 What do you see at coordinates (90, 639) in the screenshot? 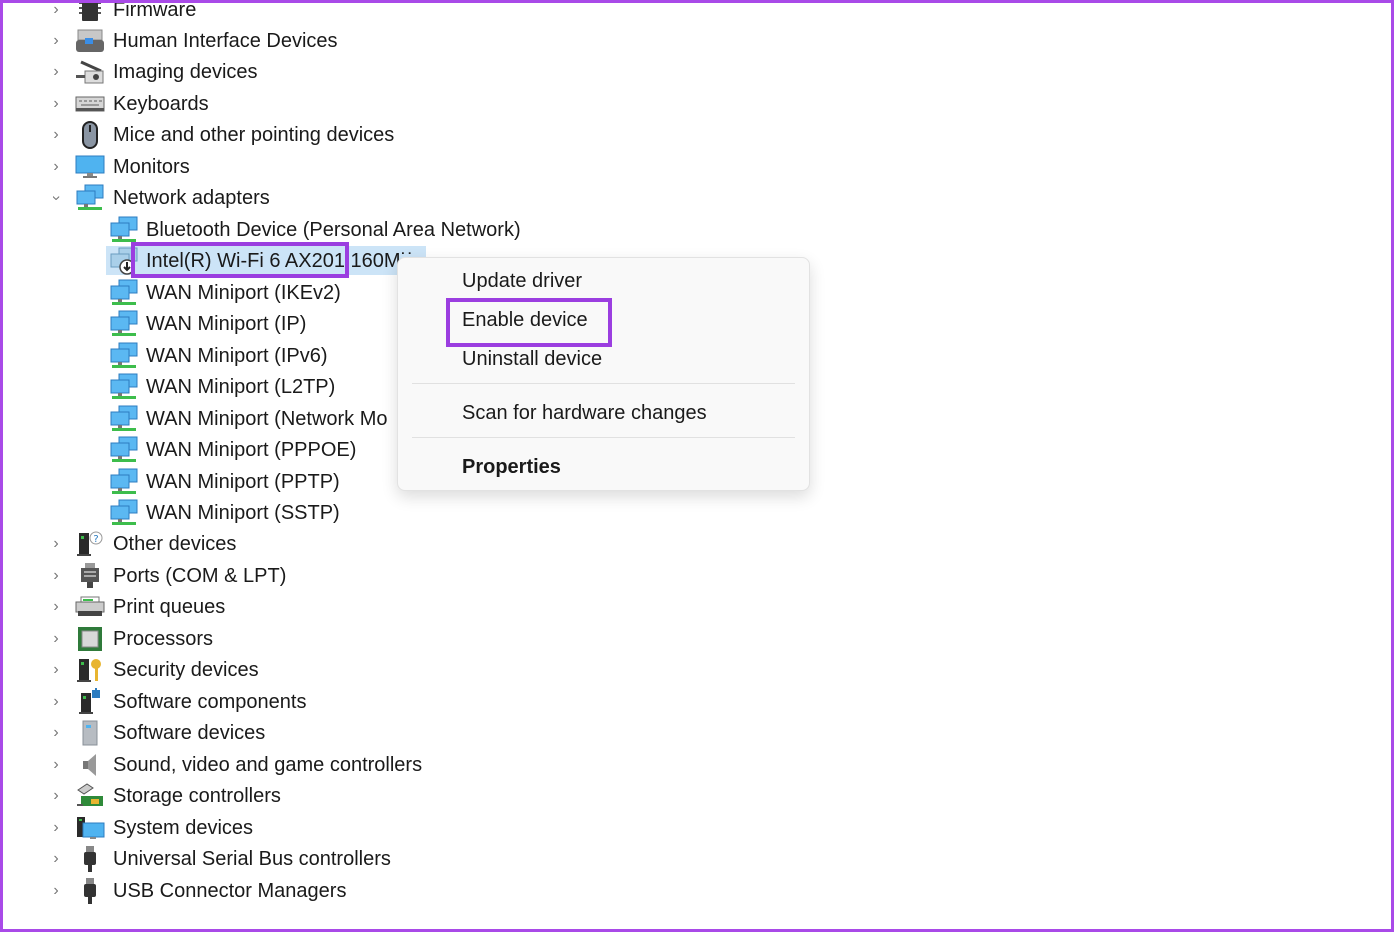
I see `processor-icon` at bounding box center [90, 639].